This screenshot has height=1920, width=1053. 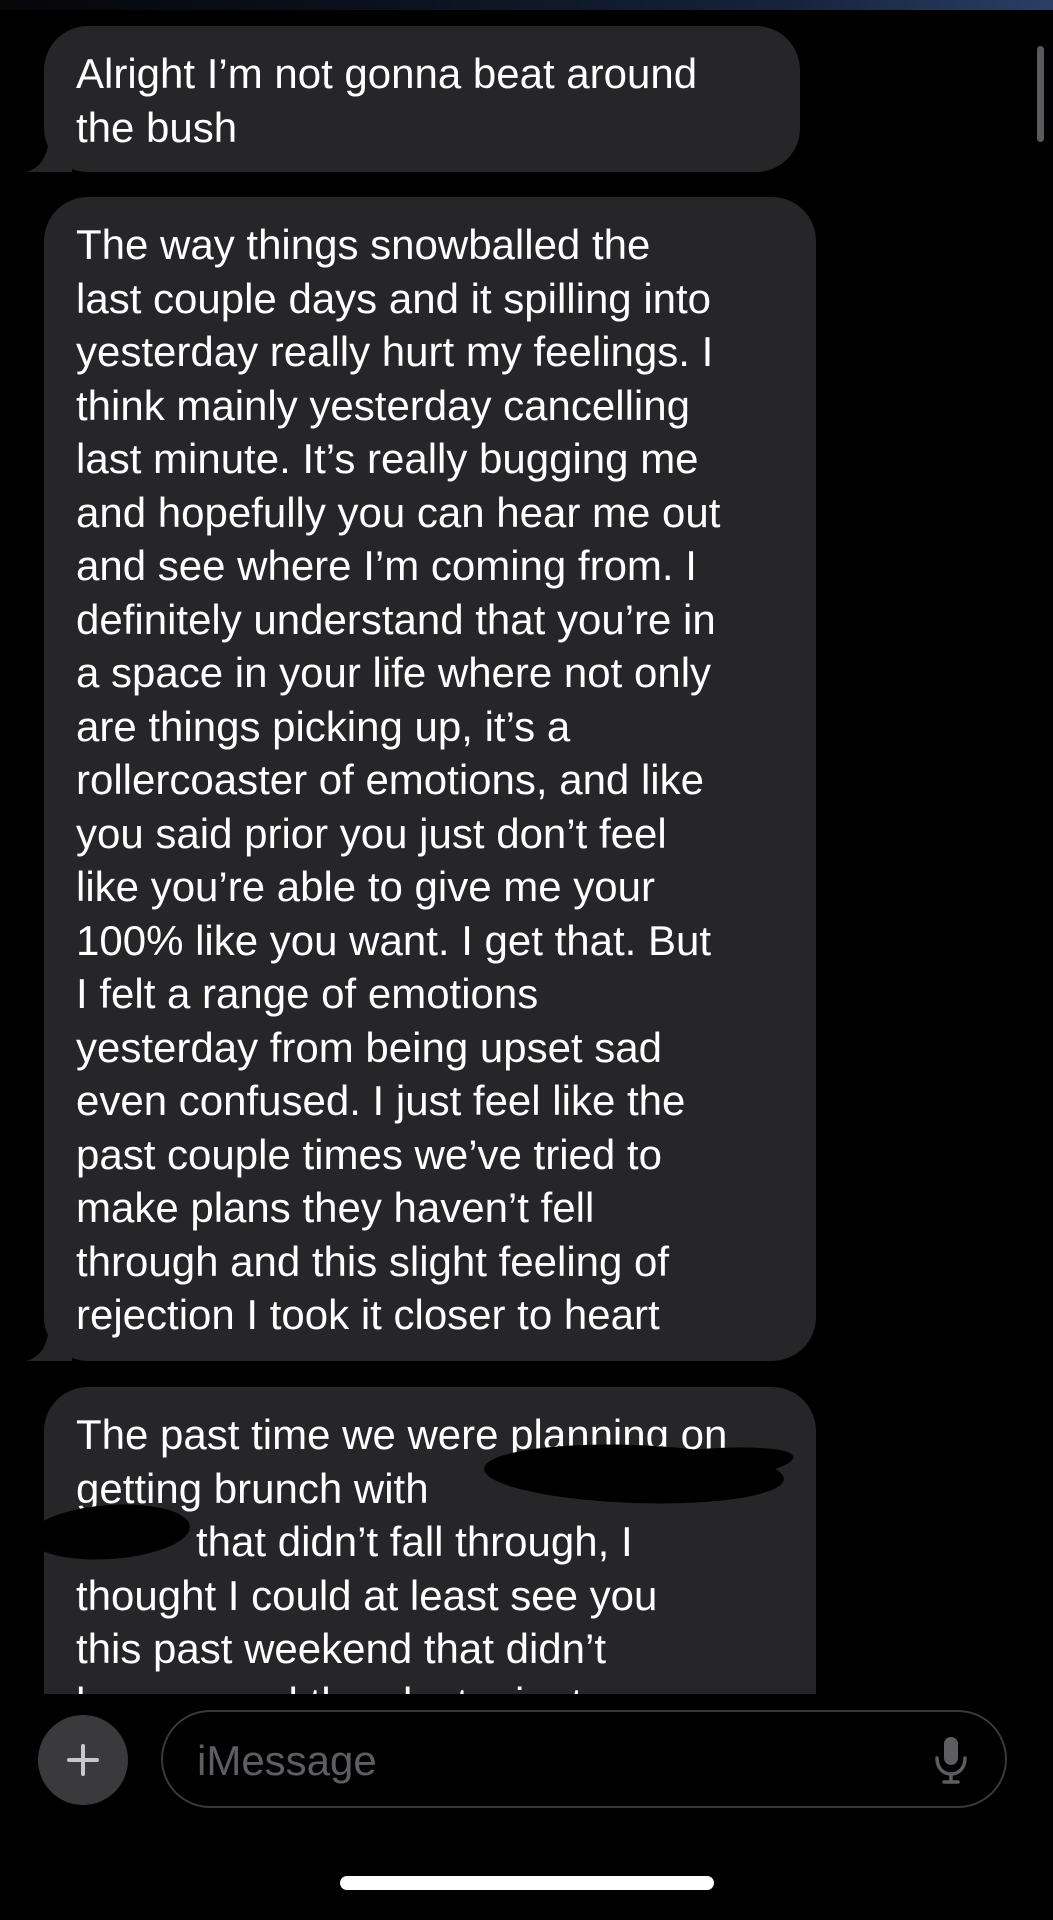 I want to click on message-text-line: last minute. It’s really bugging me, so click(x=387, y=458).